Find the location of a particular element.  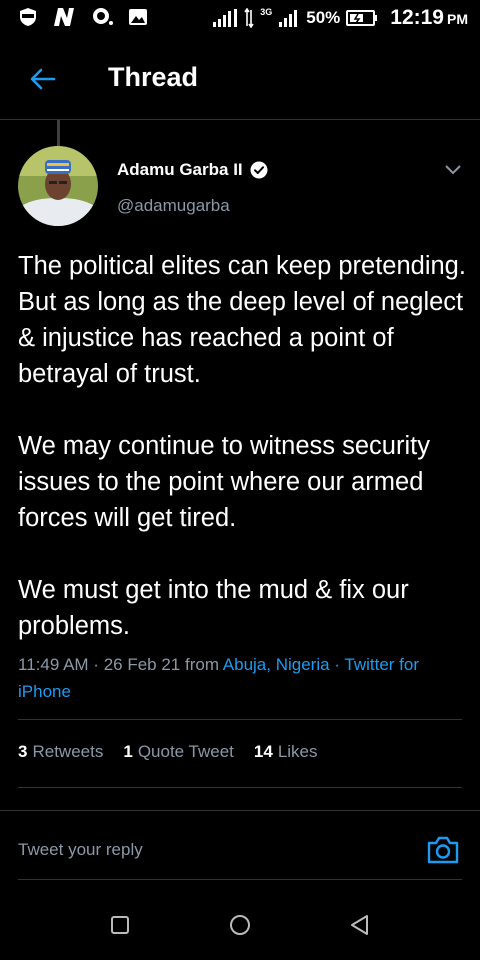

image-icon is located at coordinates (138, 17).